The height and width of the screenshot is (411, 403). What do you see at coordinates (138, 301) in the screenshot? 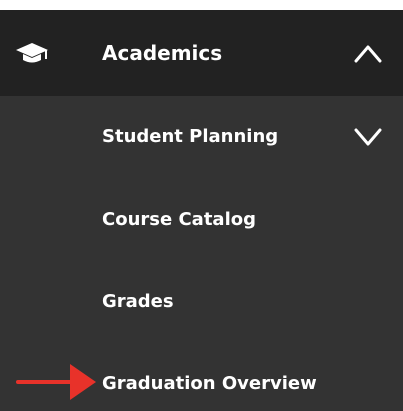
I see `menu-item-label: Grades` at bounding box center [138, 301].